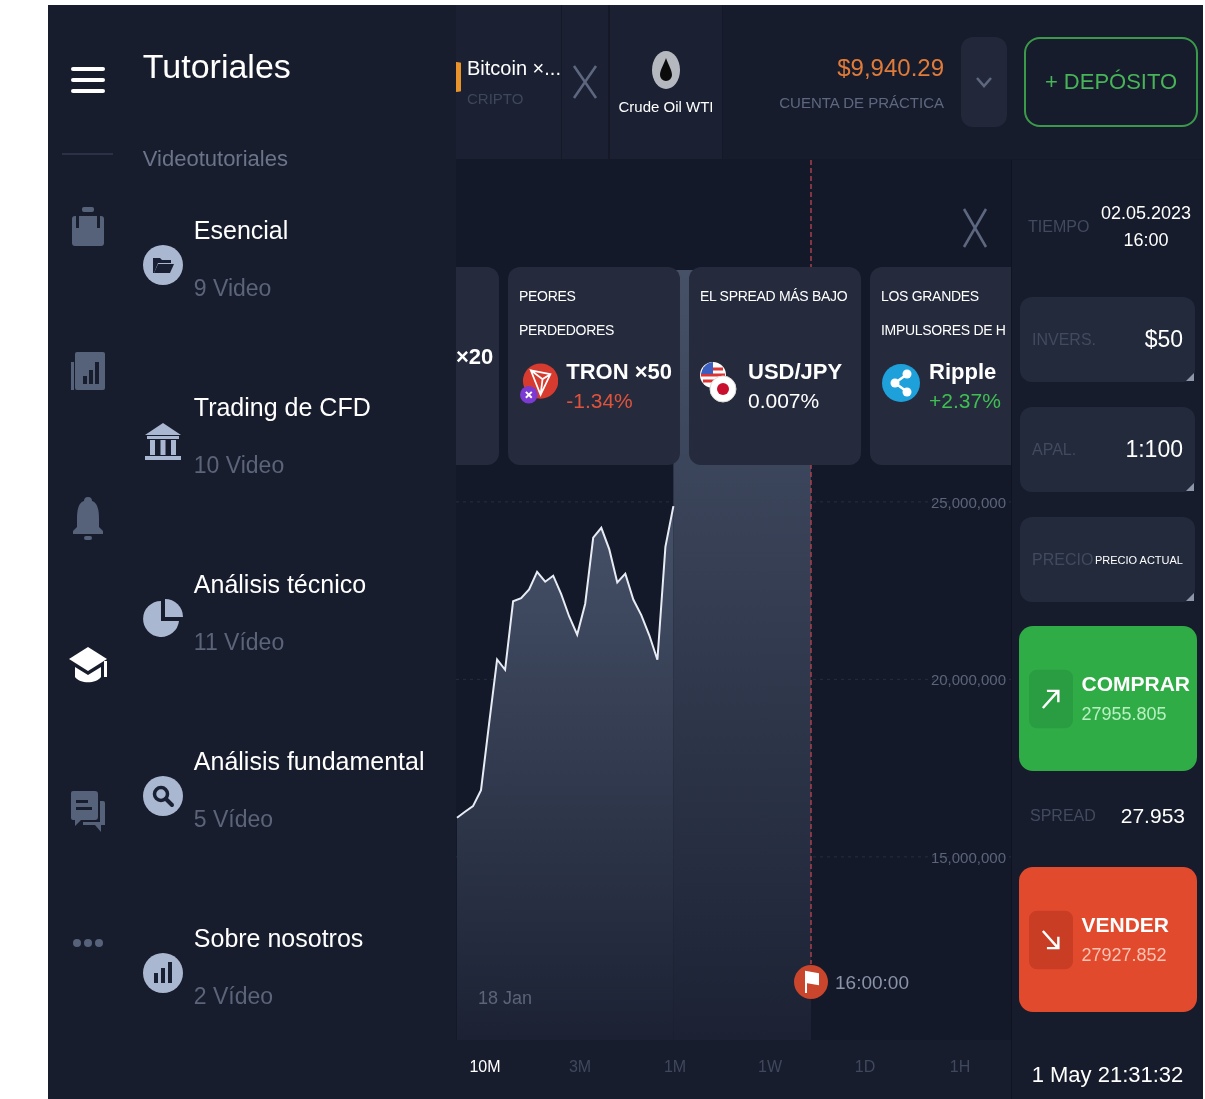 Image resolution: width=1205 pixels, height=1099 pixels. Describe the element at coordinates (968, 857) in the screenshot. I see `axis-label: 15,000,000` at that location.